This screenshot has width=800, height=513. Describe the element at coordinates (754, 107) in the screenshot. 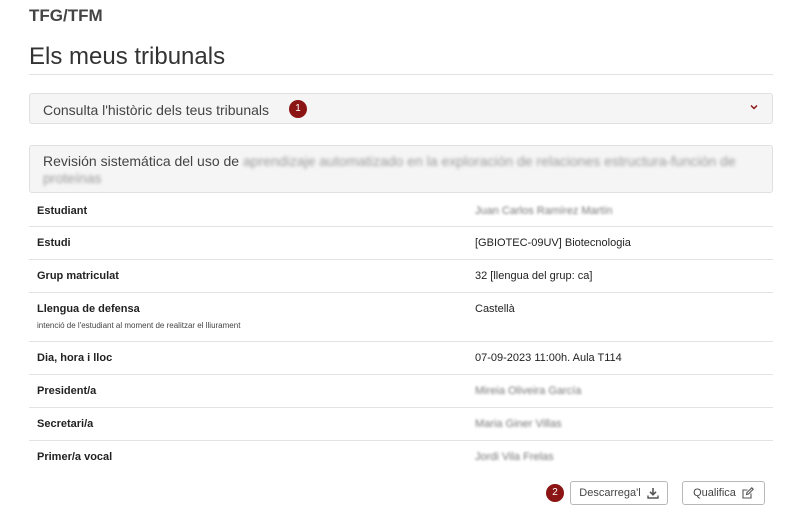

I see `chevron-down-icon` at that location.